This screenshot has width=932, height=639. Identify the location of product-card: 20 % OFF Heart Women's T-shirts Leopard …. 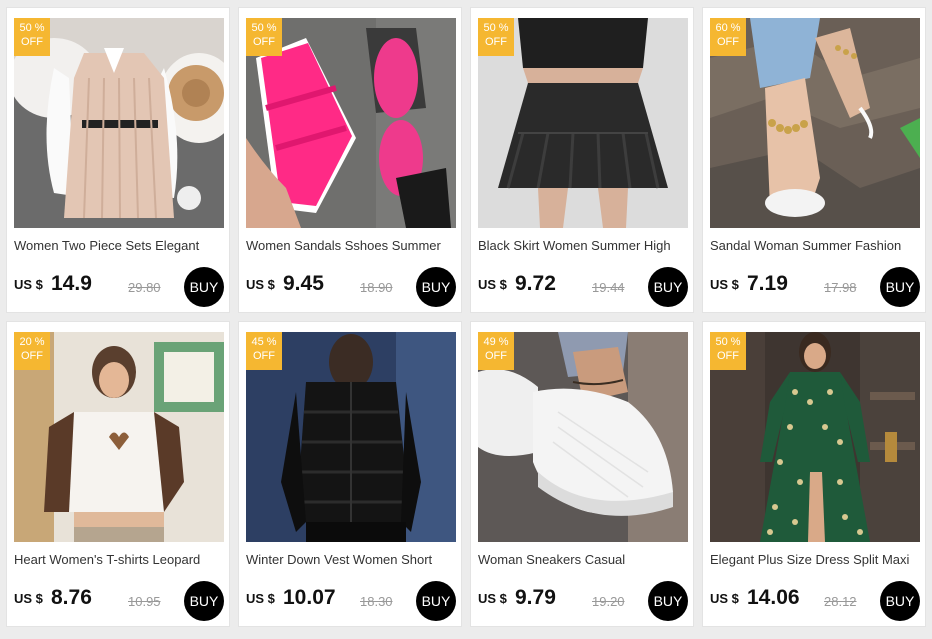
(118, 474).